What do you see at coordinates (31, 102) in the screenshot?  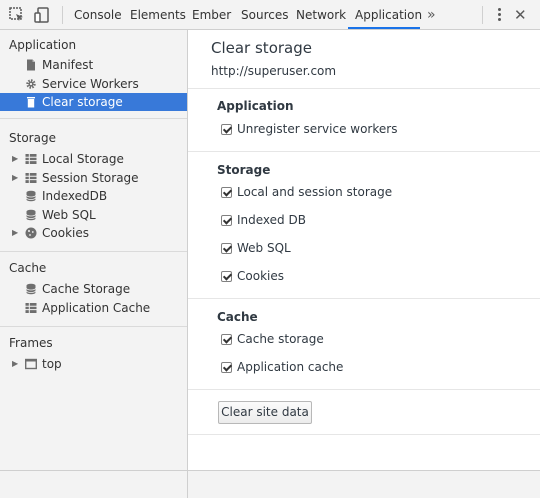 I see `trash-icon` at bounding box center [31, 102].